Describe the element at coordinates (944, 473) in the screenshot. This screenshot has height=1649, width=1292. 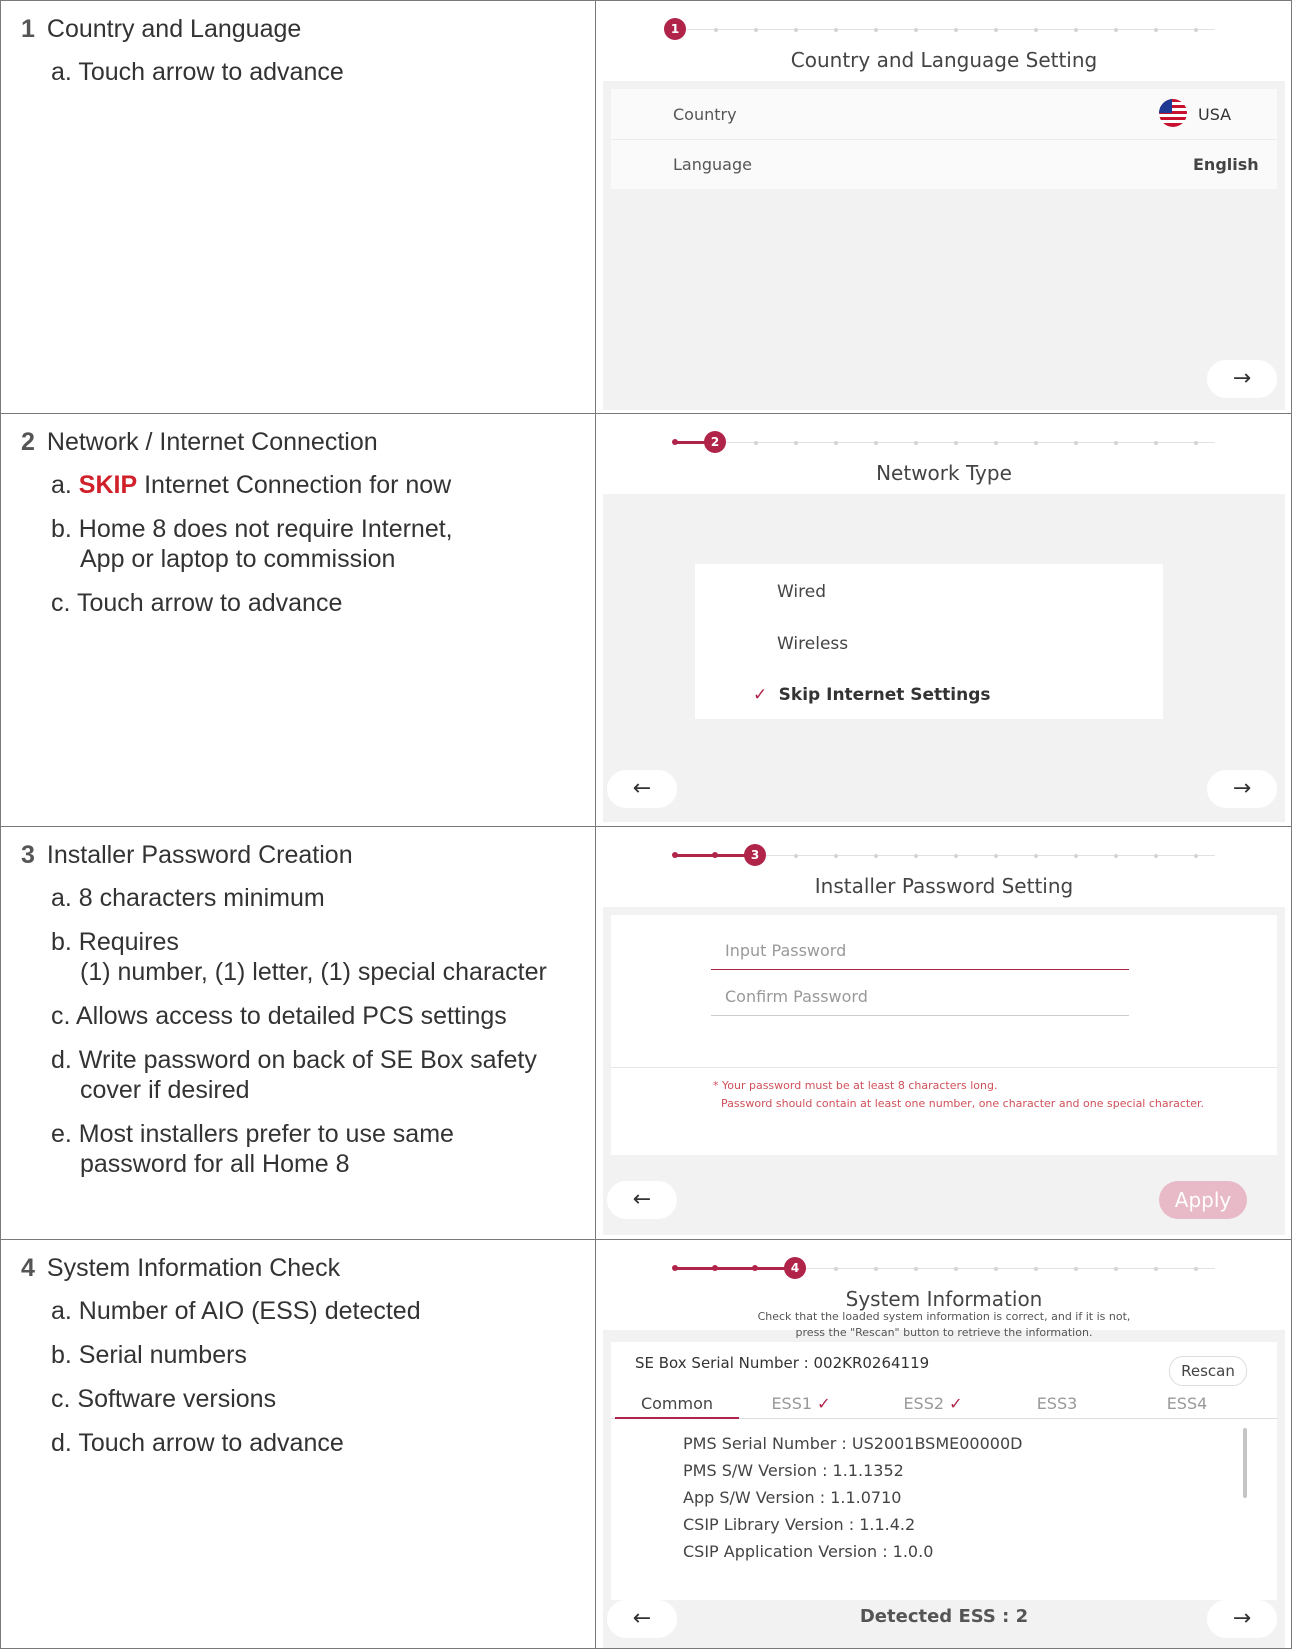
I see `screen-title: Network Type` at that location.